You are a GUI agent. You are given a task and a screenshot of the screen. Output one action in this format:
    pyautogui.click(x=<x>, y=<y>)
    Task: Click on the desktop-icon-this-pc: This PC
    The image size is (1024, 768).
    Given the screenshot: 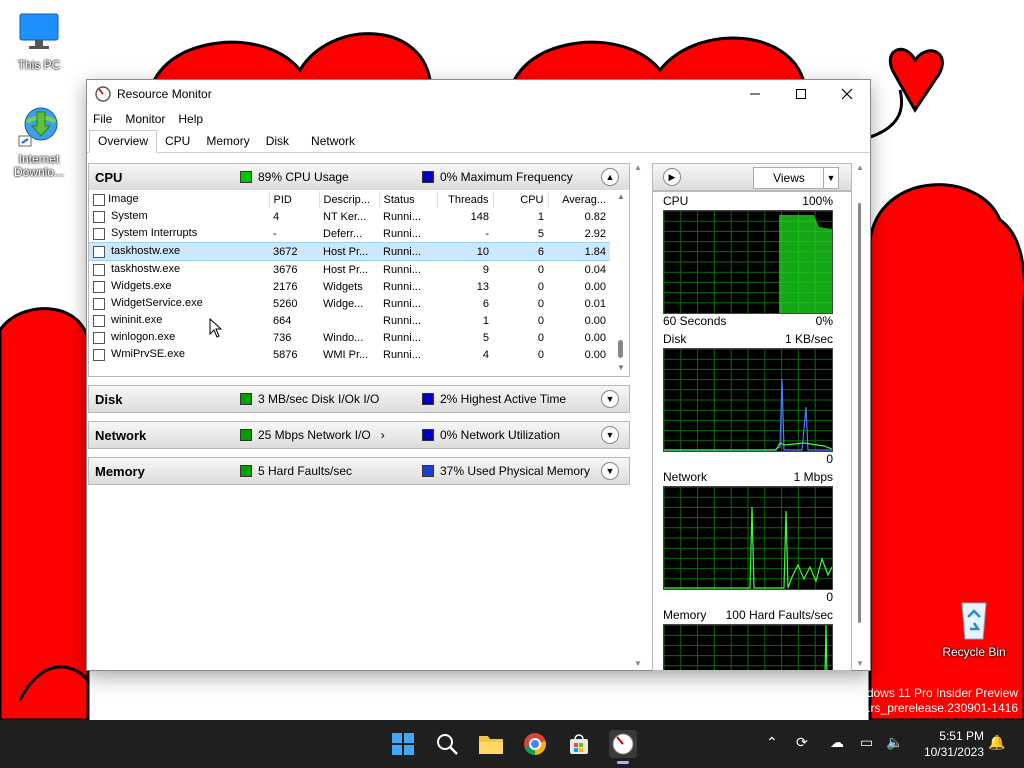 What is the action you would take?
    pyautogui.click(x=39, y=41)
    